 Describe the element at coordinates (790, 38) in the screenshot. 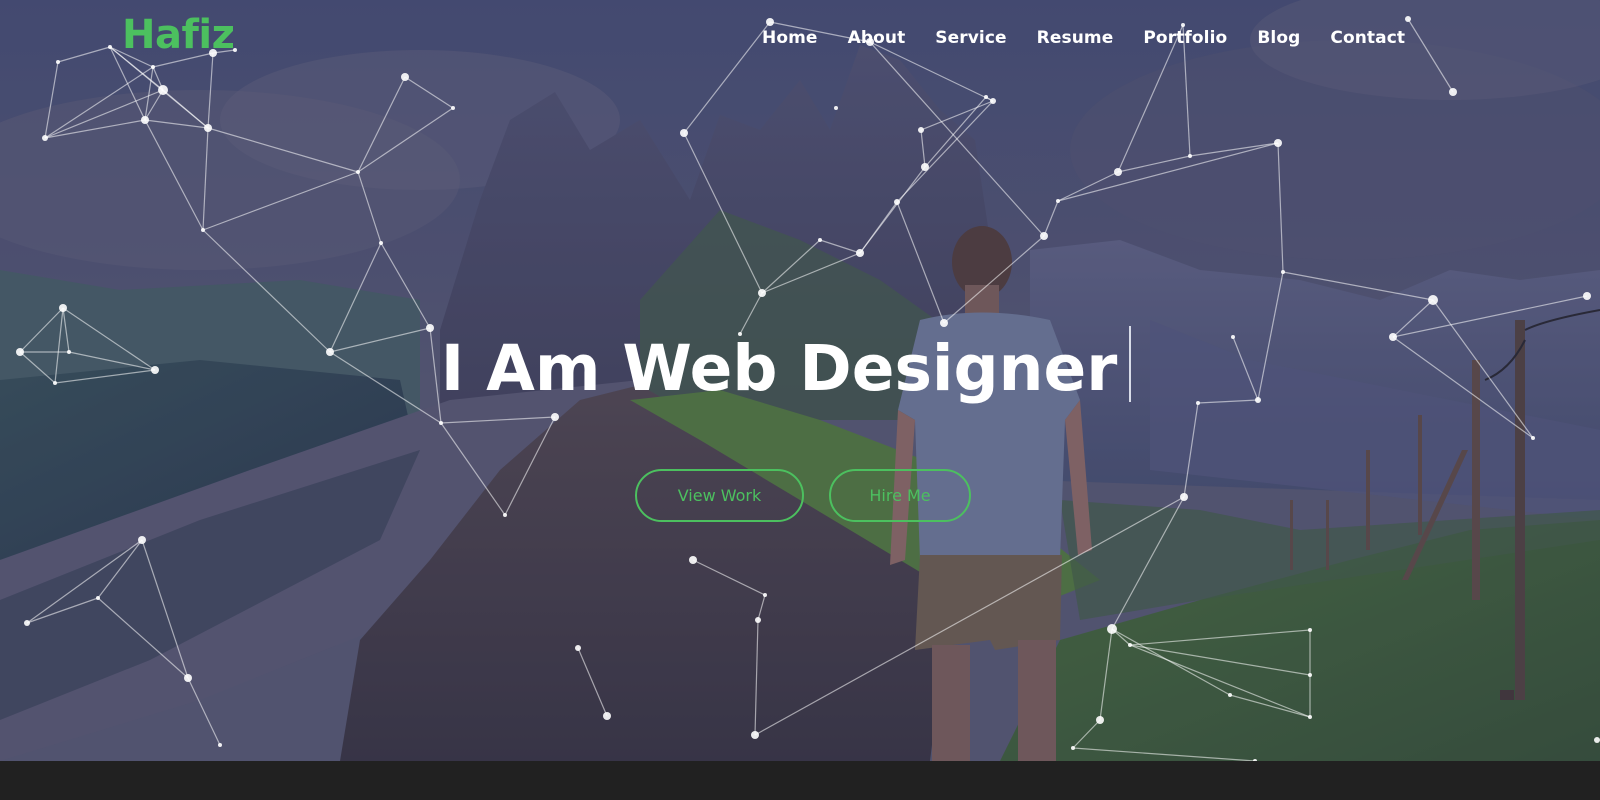

I see `nav-item-home: Home` at that location.